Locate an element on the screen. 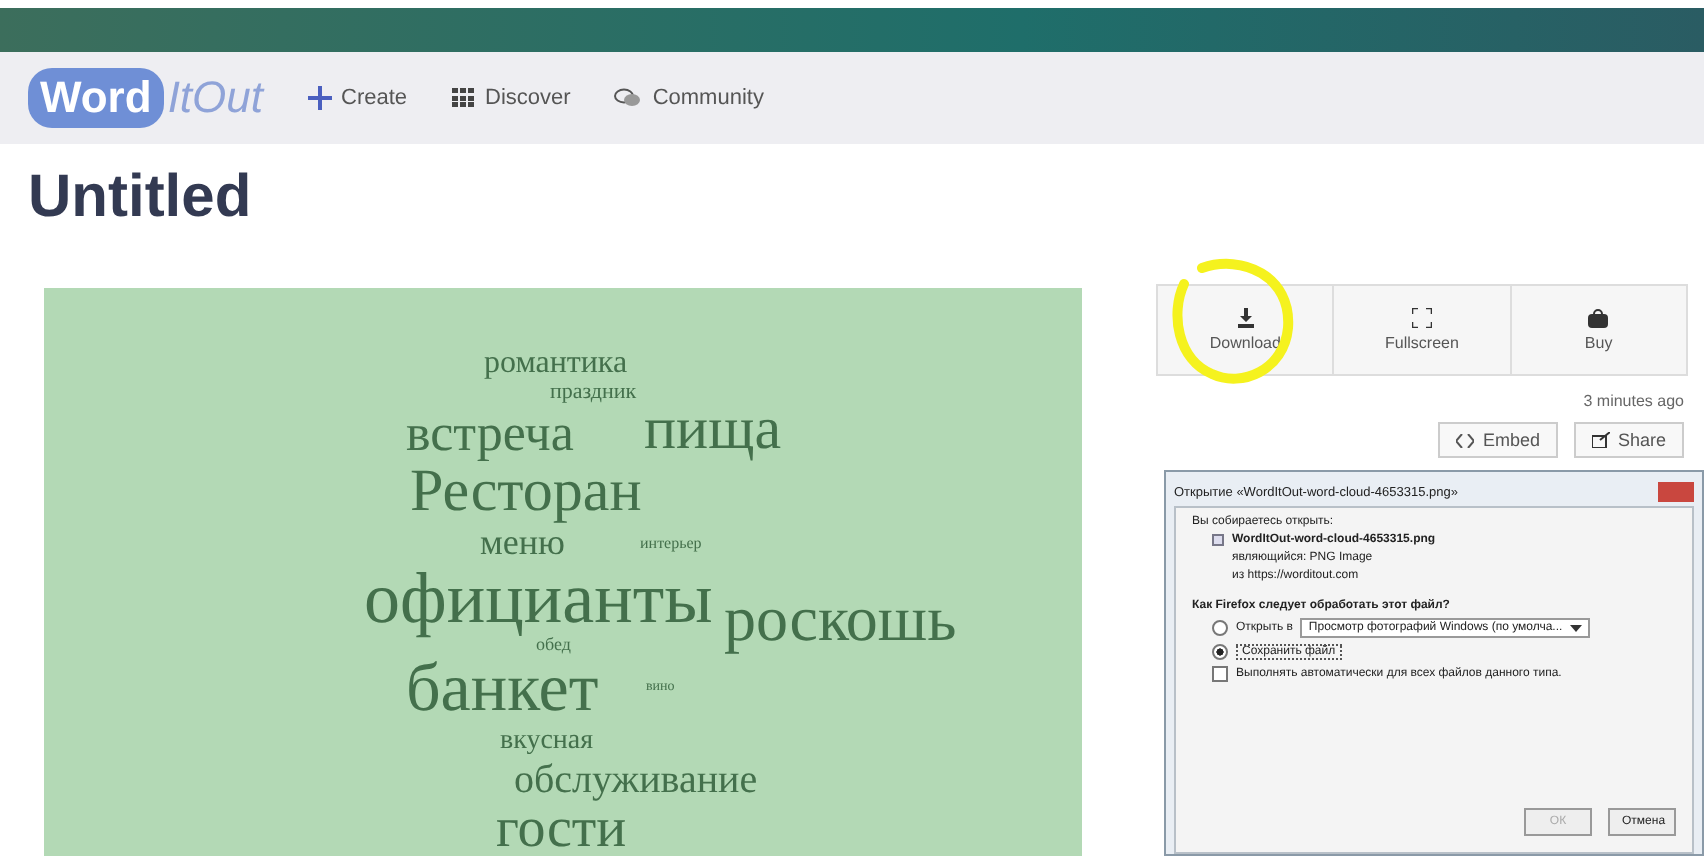  grid-icon is located at coordinates (463, 98).